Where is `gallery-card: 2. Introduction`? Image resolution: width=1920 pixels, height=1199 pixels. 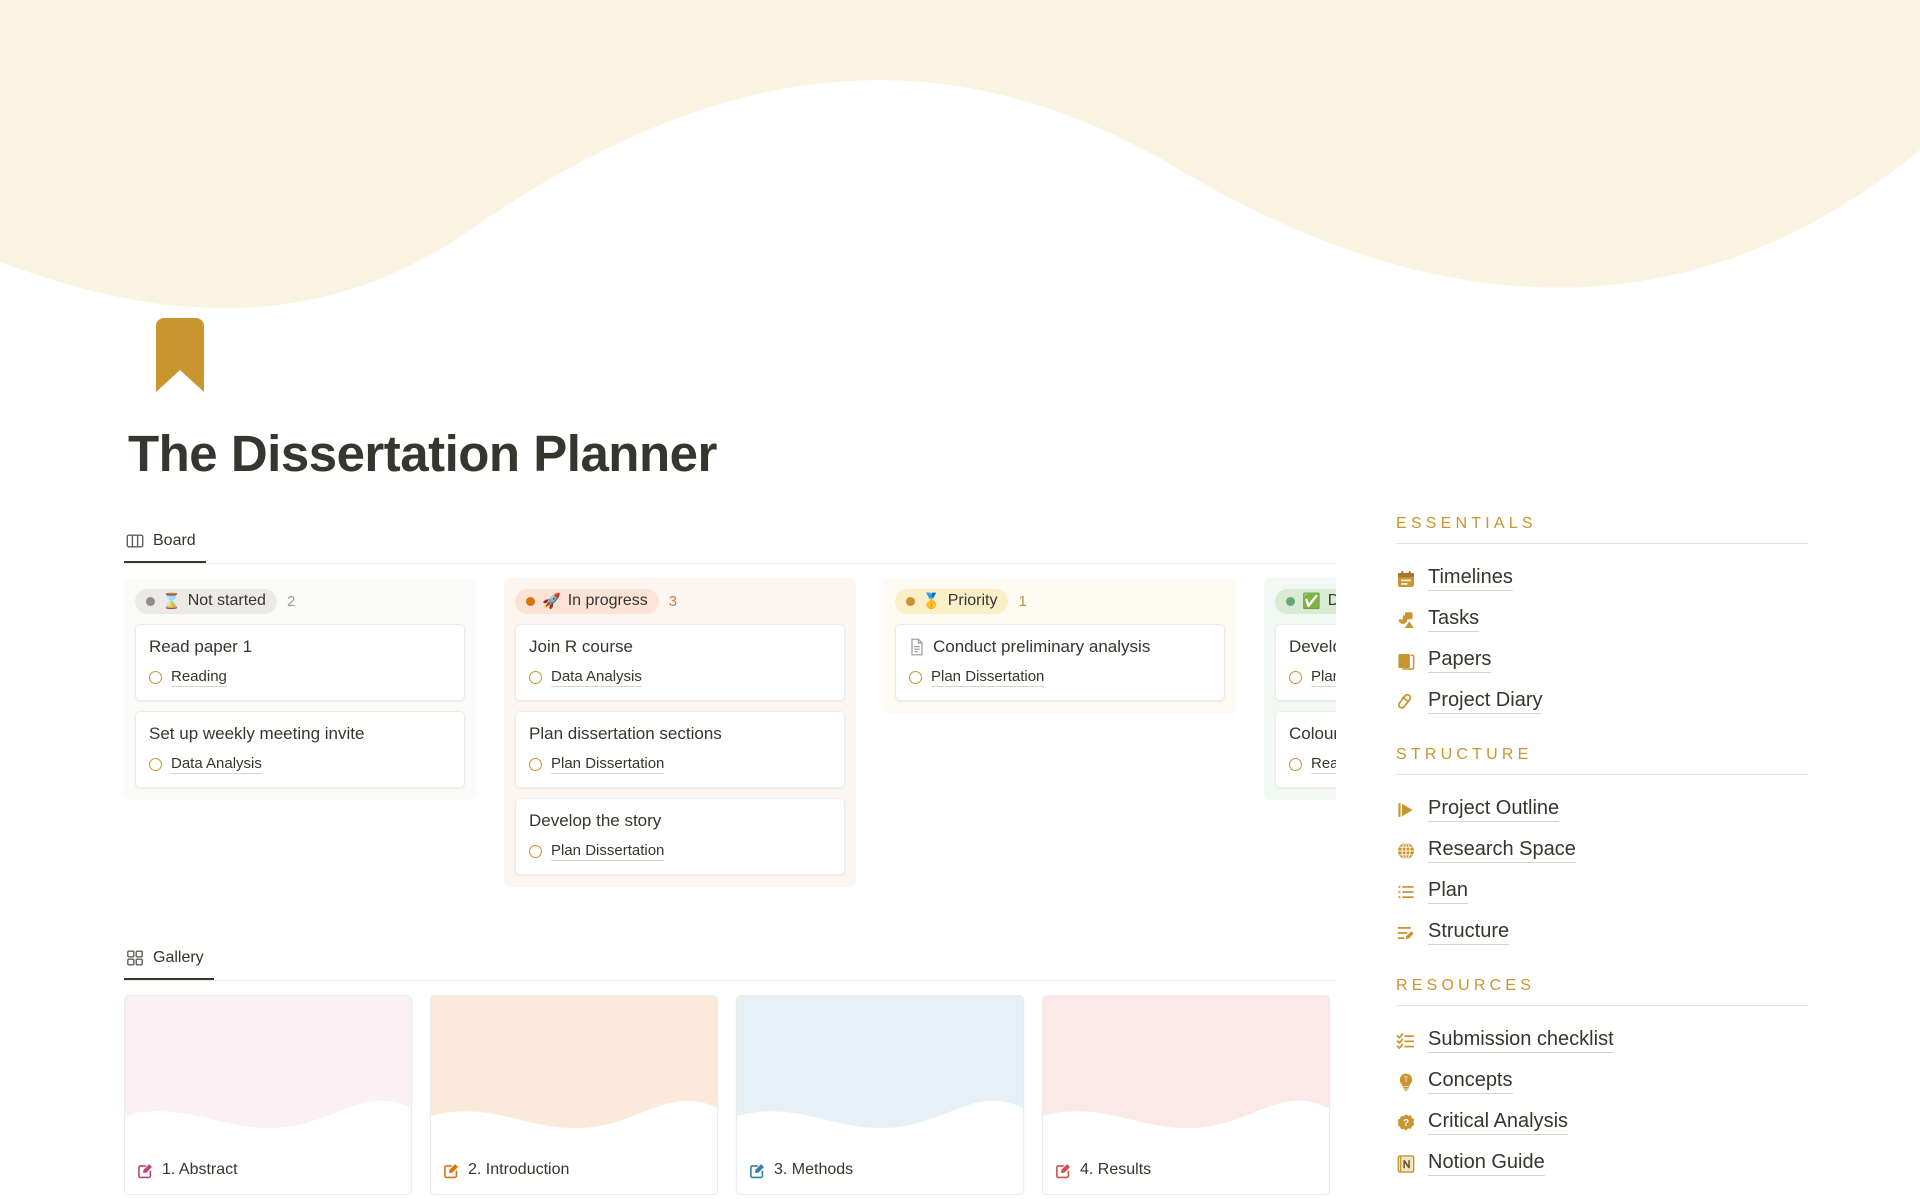
gallery-card: 2. Introduction is located at coordinates (574, 1095).